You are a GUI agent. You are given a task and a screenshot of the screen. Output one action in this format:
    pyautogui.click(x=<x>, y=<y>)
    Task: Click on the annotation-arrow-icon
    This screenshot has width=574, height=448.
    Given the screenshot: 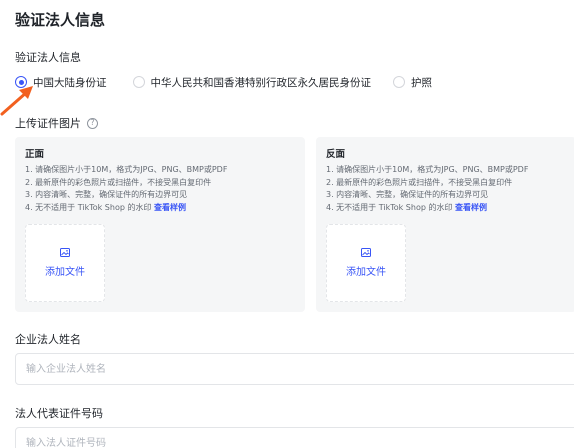 What is the action you would take?
    pyautogui.click(x=16, y=101)
    